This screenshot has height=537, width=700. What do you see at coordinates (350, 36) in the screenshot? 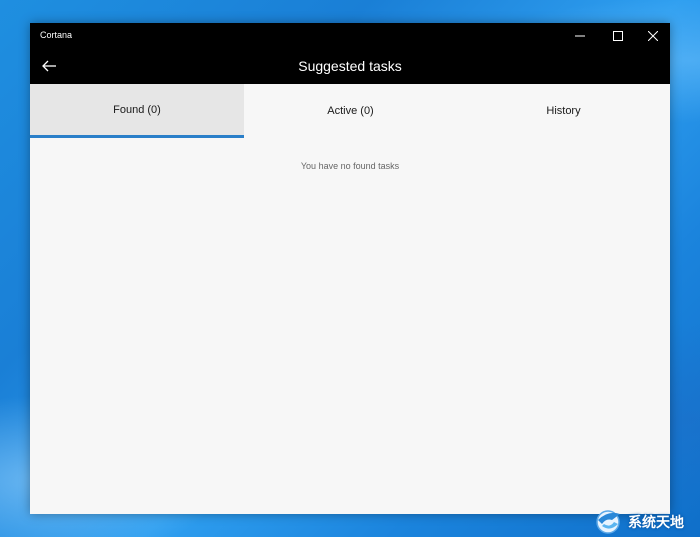
I see `title-bar: Cortana` at bounding box center [350, 36].